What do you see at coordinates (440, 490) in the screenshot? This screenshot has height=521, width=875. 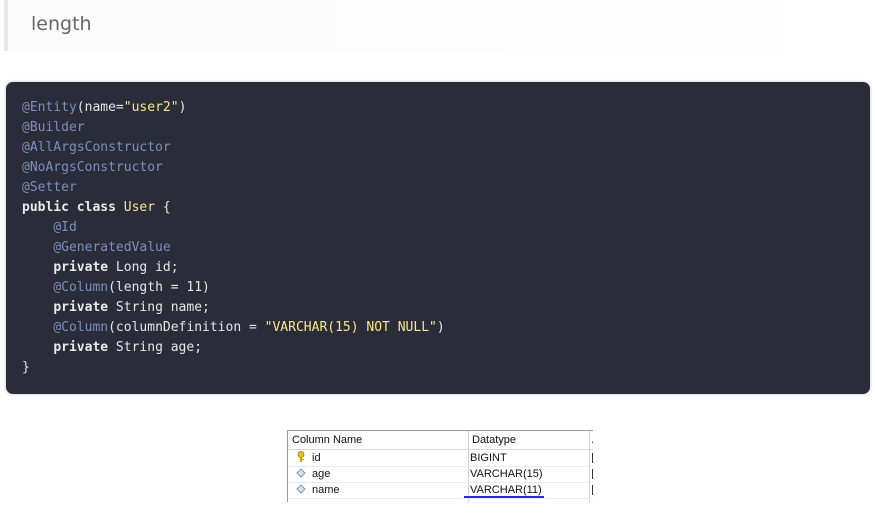 I see `table-row: name VARCHAR(11)` at bounding box center [440, 490].